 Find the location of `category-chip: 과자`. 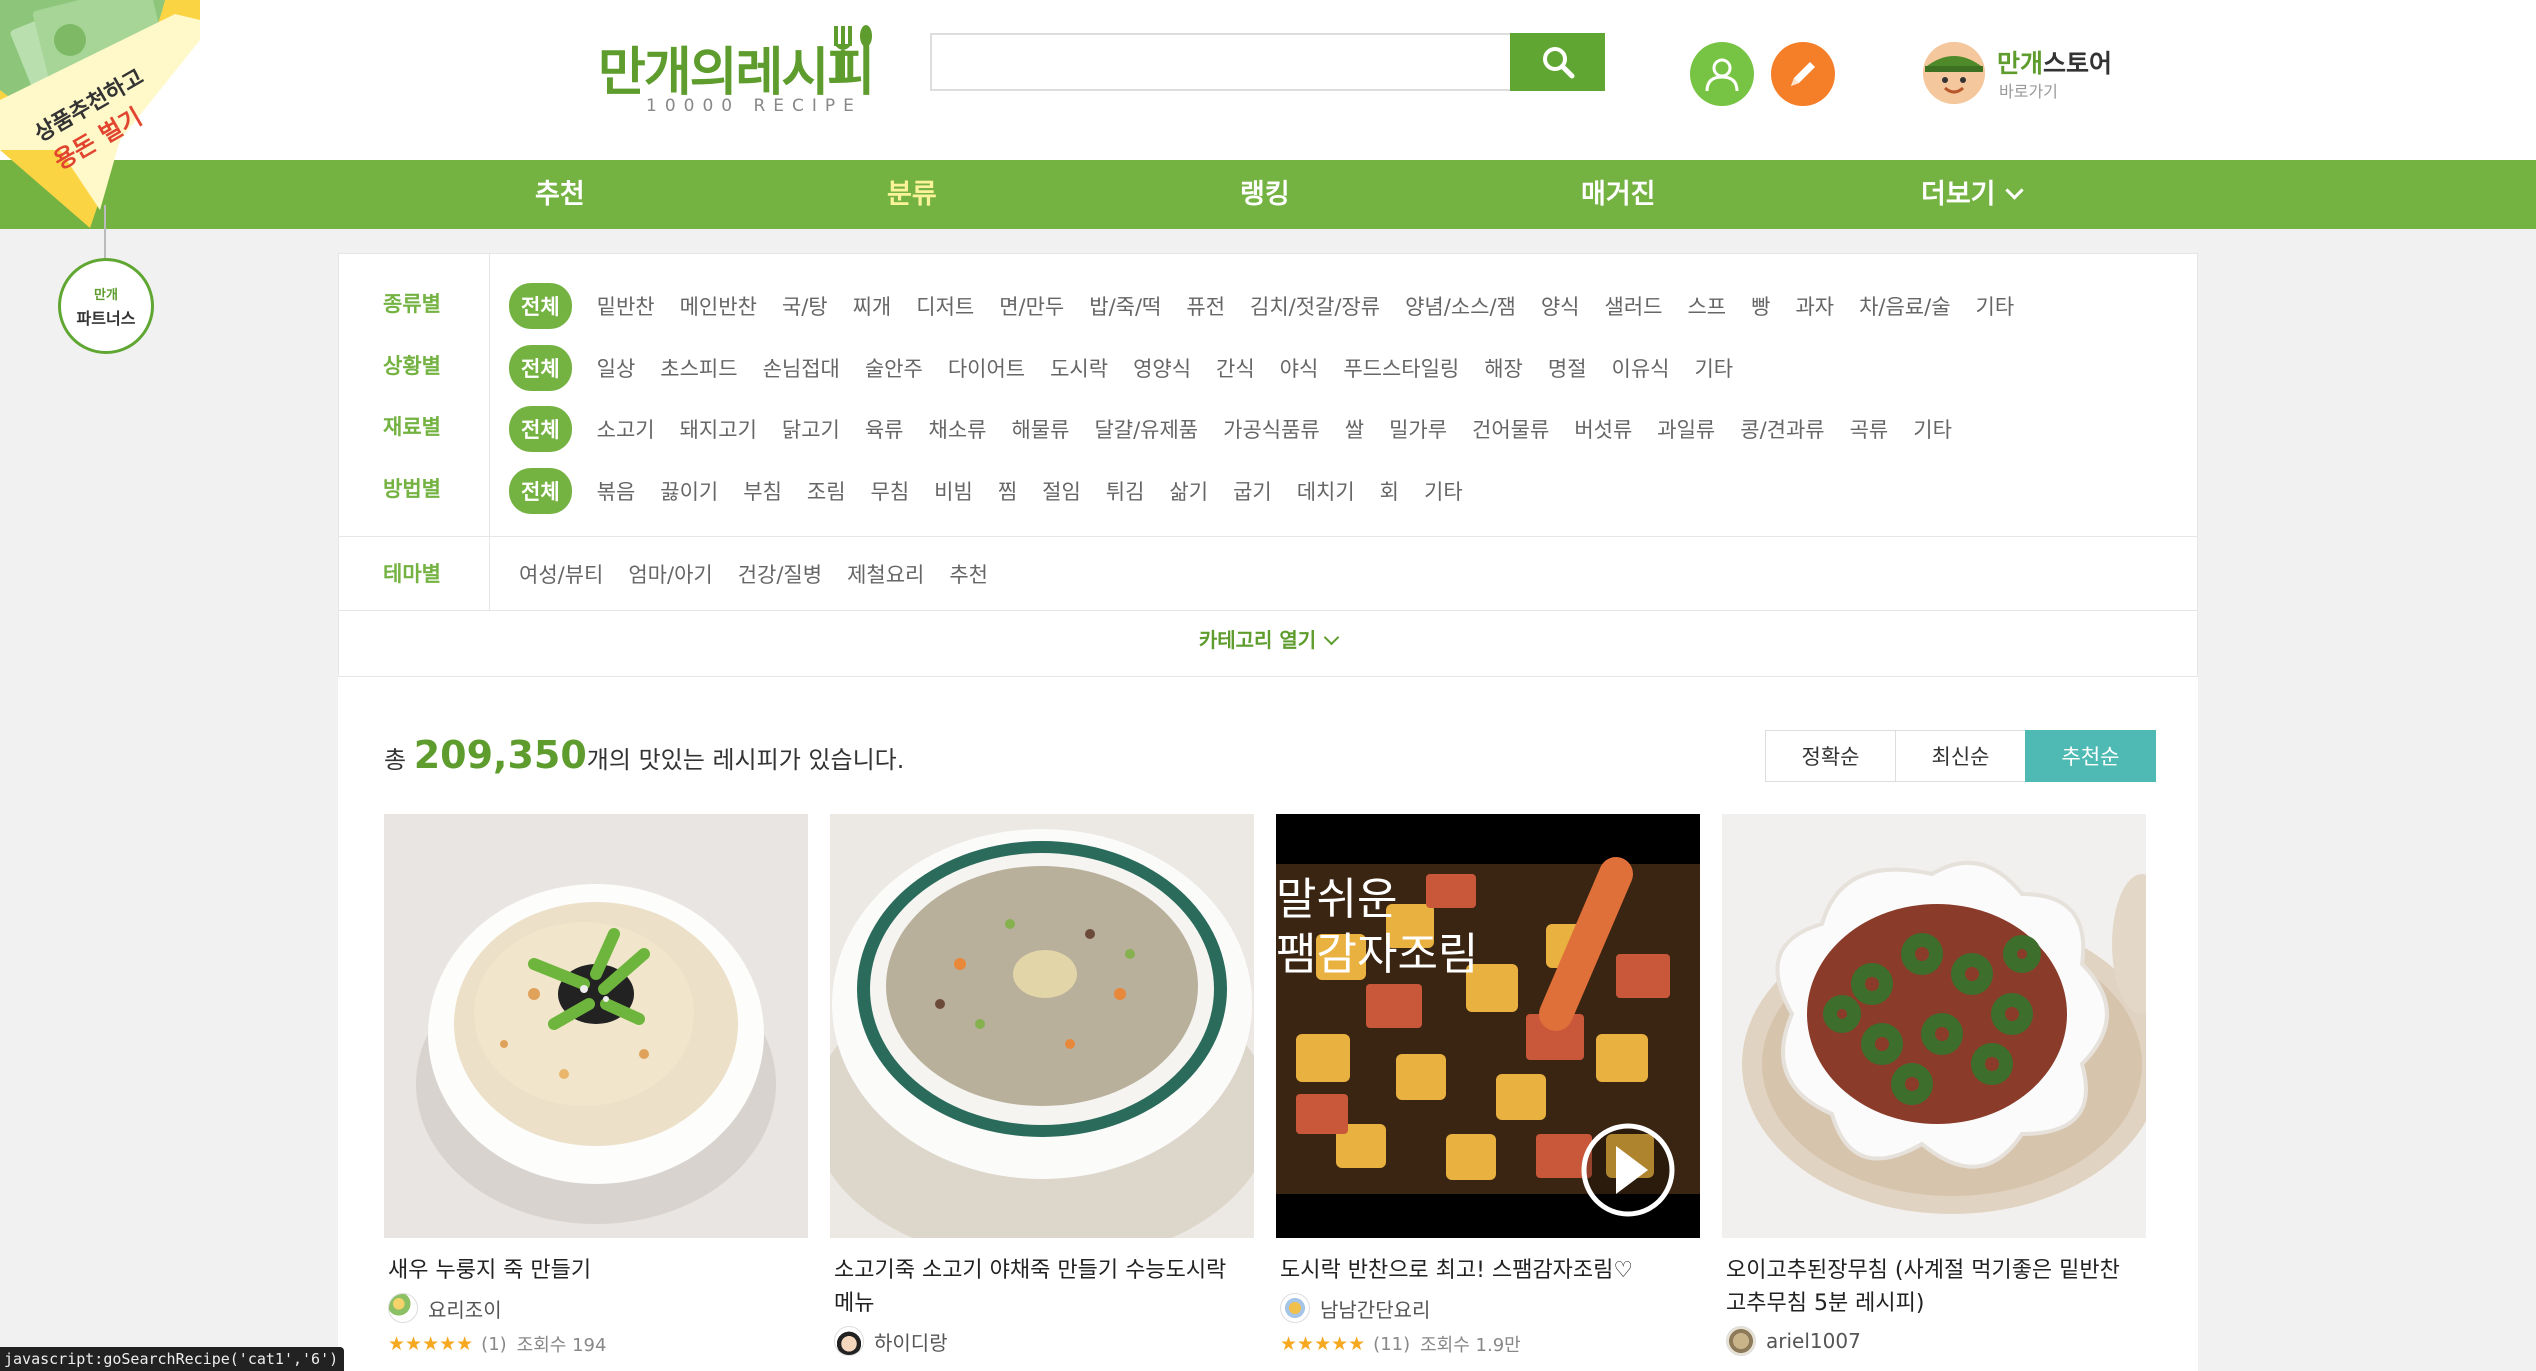

category-chip: 과자 is located at coordinates (1814, 306).